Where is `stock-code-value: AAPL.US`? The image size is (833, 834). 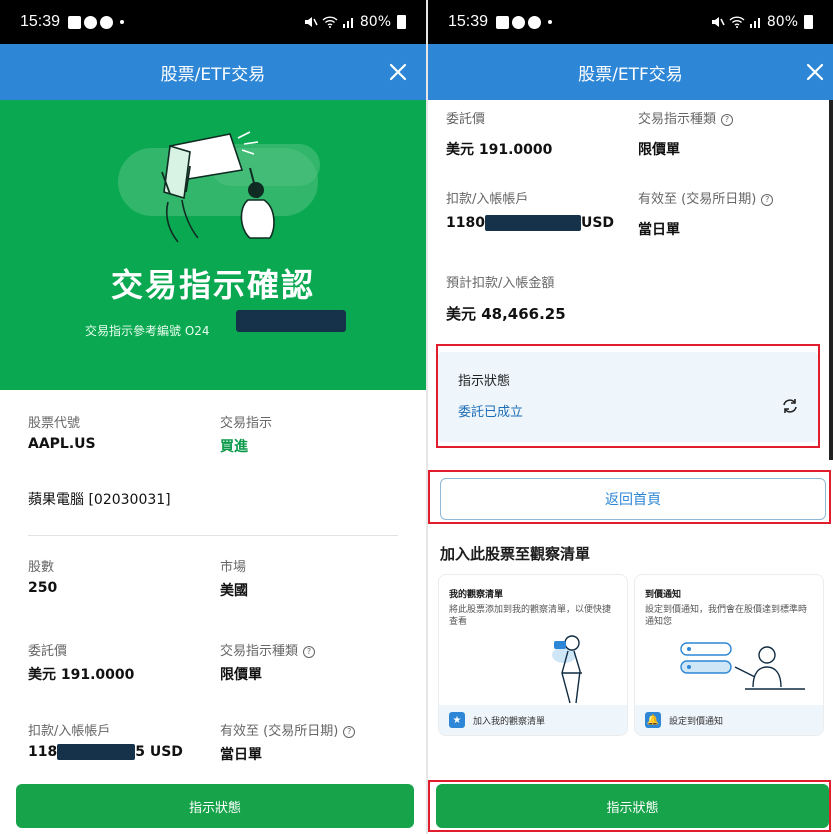
stock-code-value: AAPL.US is located at coordinates (62, 444).